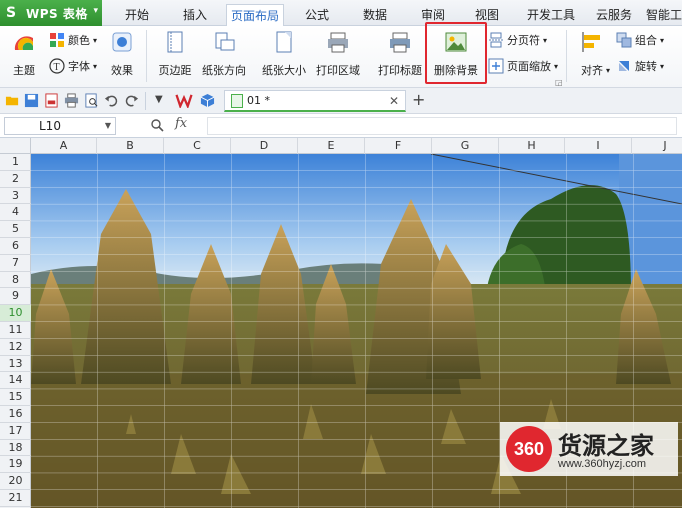 Image resolution: width=682 pixels, height=508 pixels. Describe the element at coordinates (64, 146) in the screenshot. I see `column-header: A` at that location.